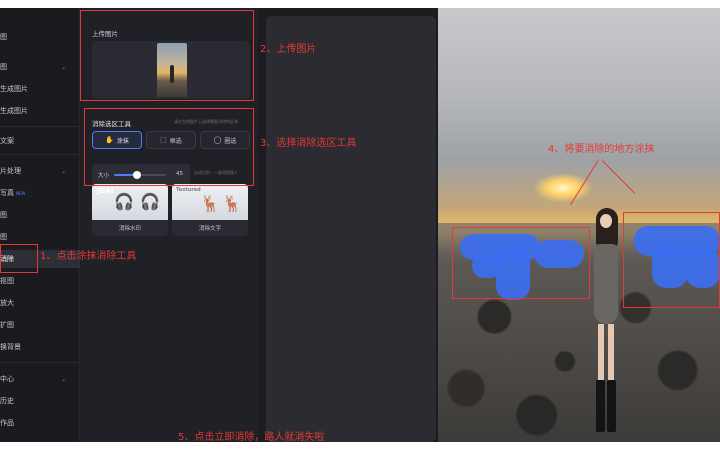  I want to click on person-dress, so click(606, 284).